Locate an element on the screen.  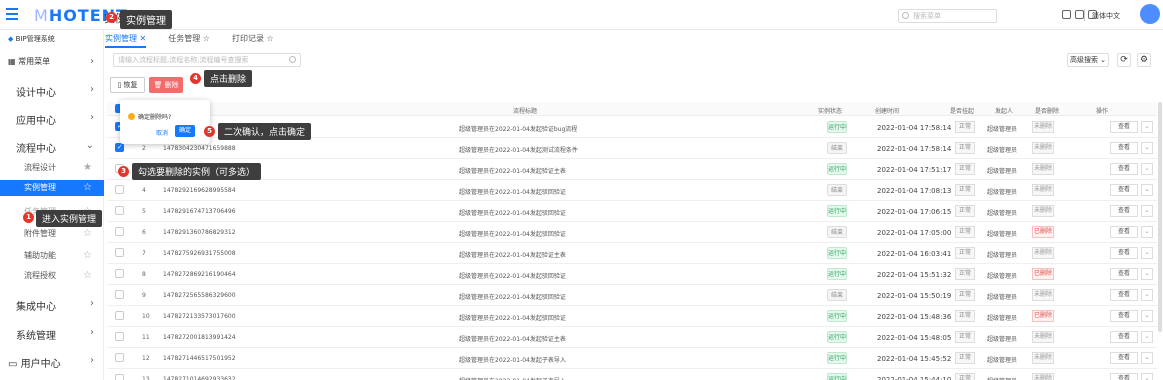
advanced-search-button: 高级搜索 ⌄ is located at coordinates (1088, 60).